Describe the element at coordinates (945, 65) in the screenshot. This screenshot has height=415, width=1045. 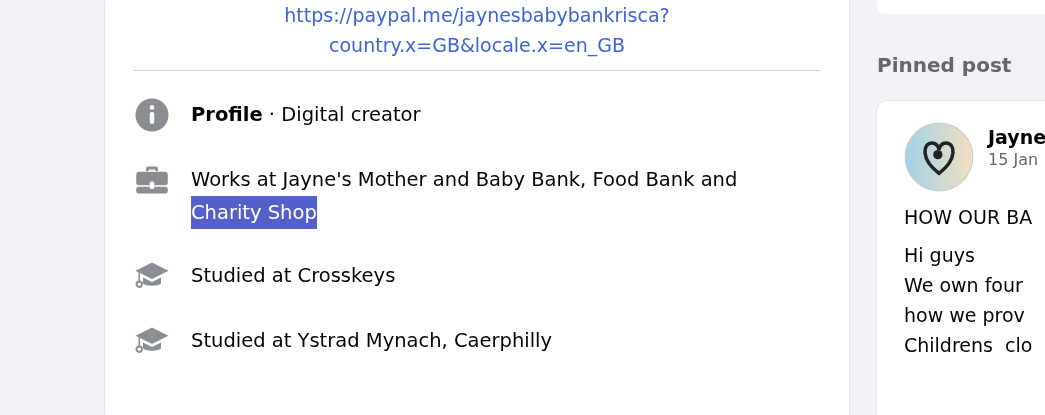
I see `section-heading: Pinned post` at that location.